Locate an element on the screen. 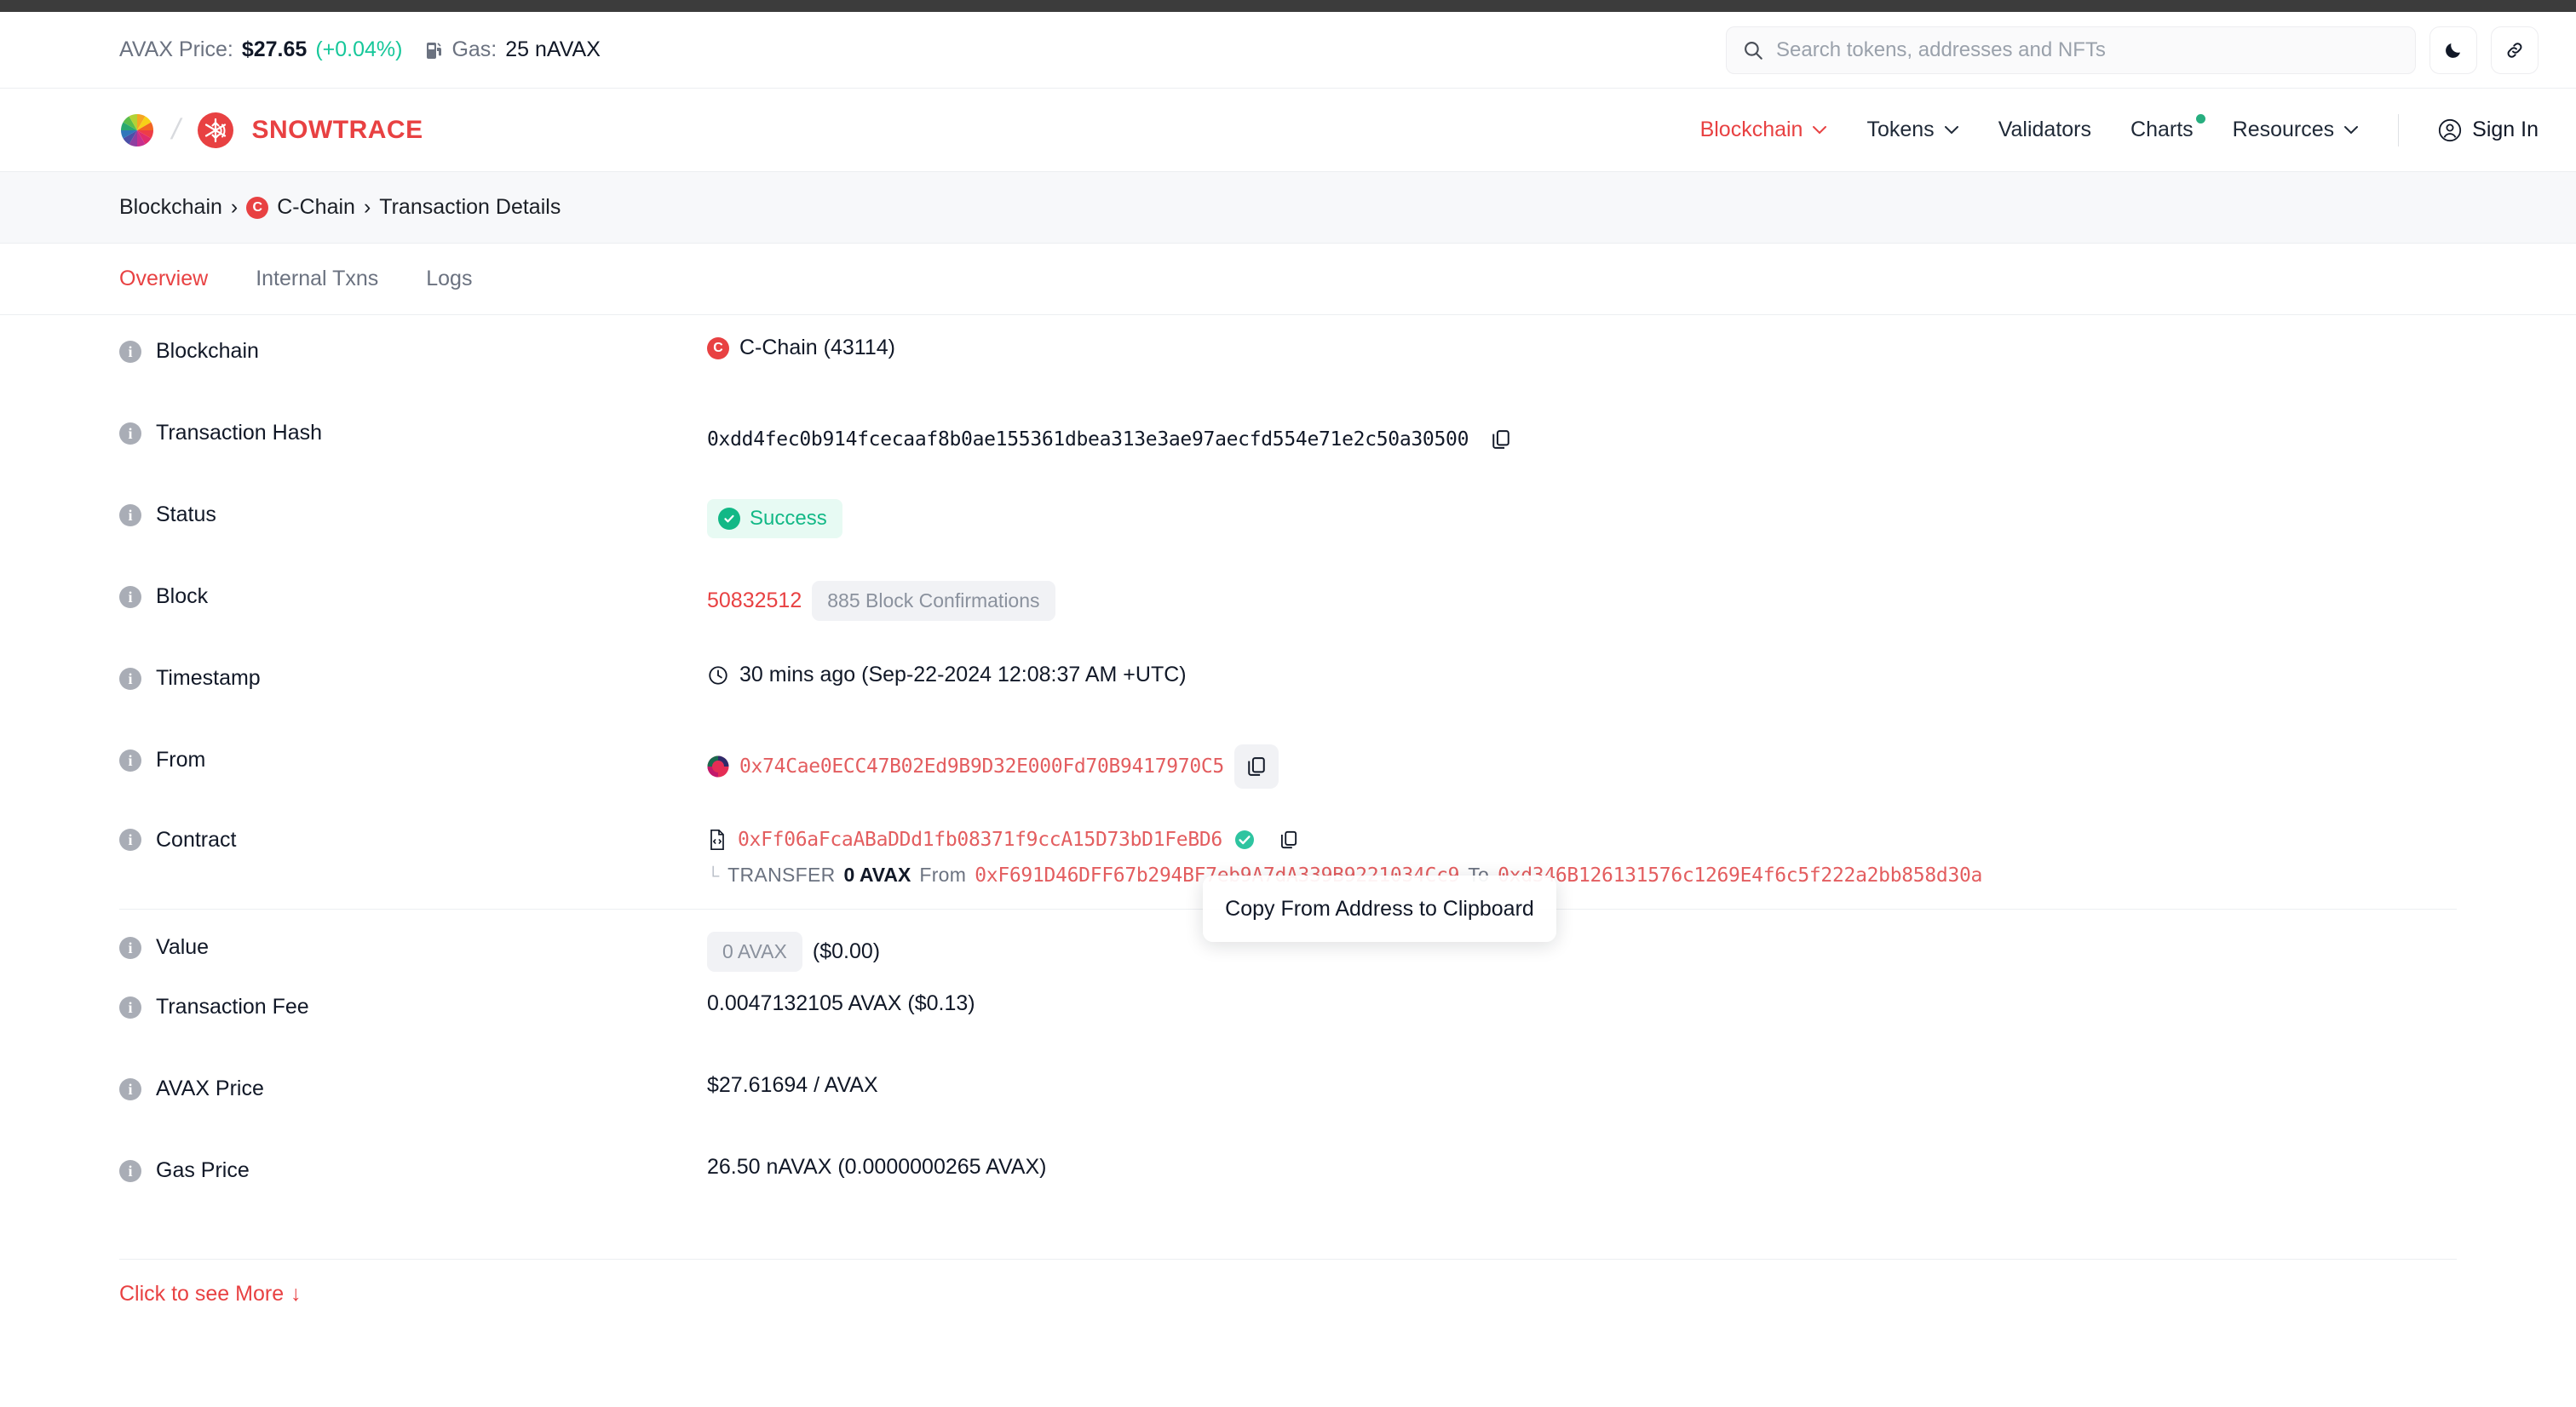 The image size is (2576, 1407). tab-logs: Logs is located at coordinates (449, 279).